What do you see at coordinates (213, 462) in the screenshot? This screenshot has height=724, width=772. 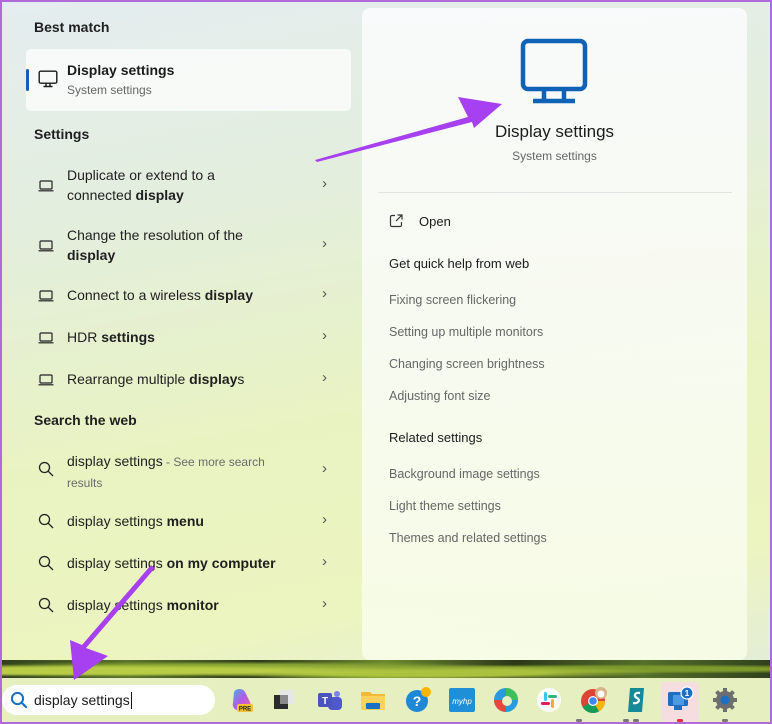 I see `item-text-muted: - See more search` at bounding box center [213, 462].